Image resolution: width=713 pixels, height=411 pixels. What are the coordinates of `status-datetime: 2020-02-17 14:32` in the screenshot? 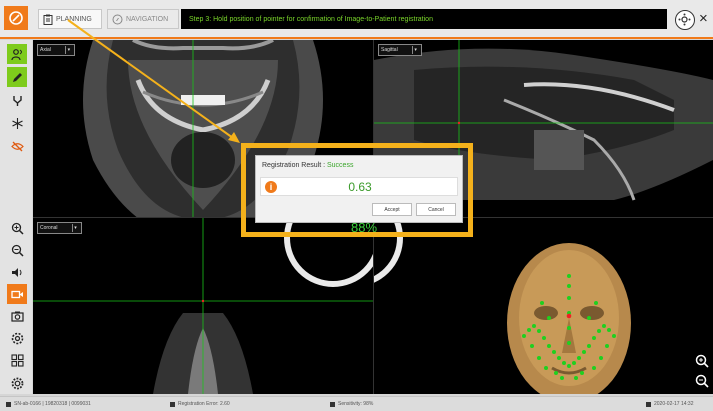 It's located at (669, 404).